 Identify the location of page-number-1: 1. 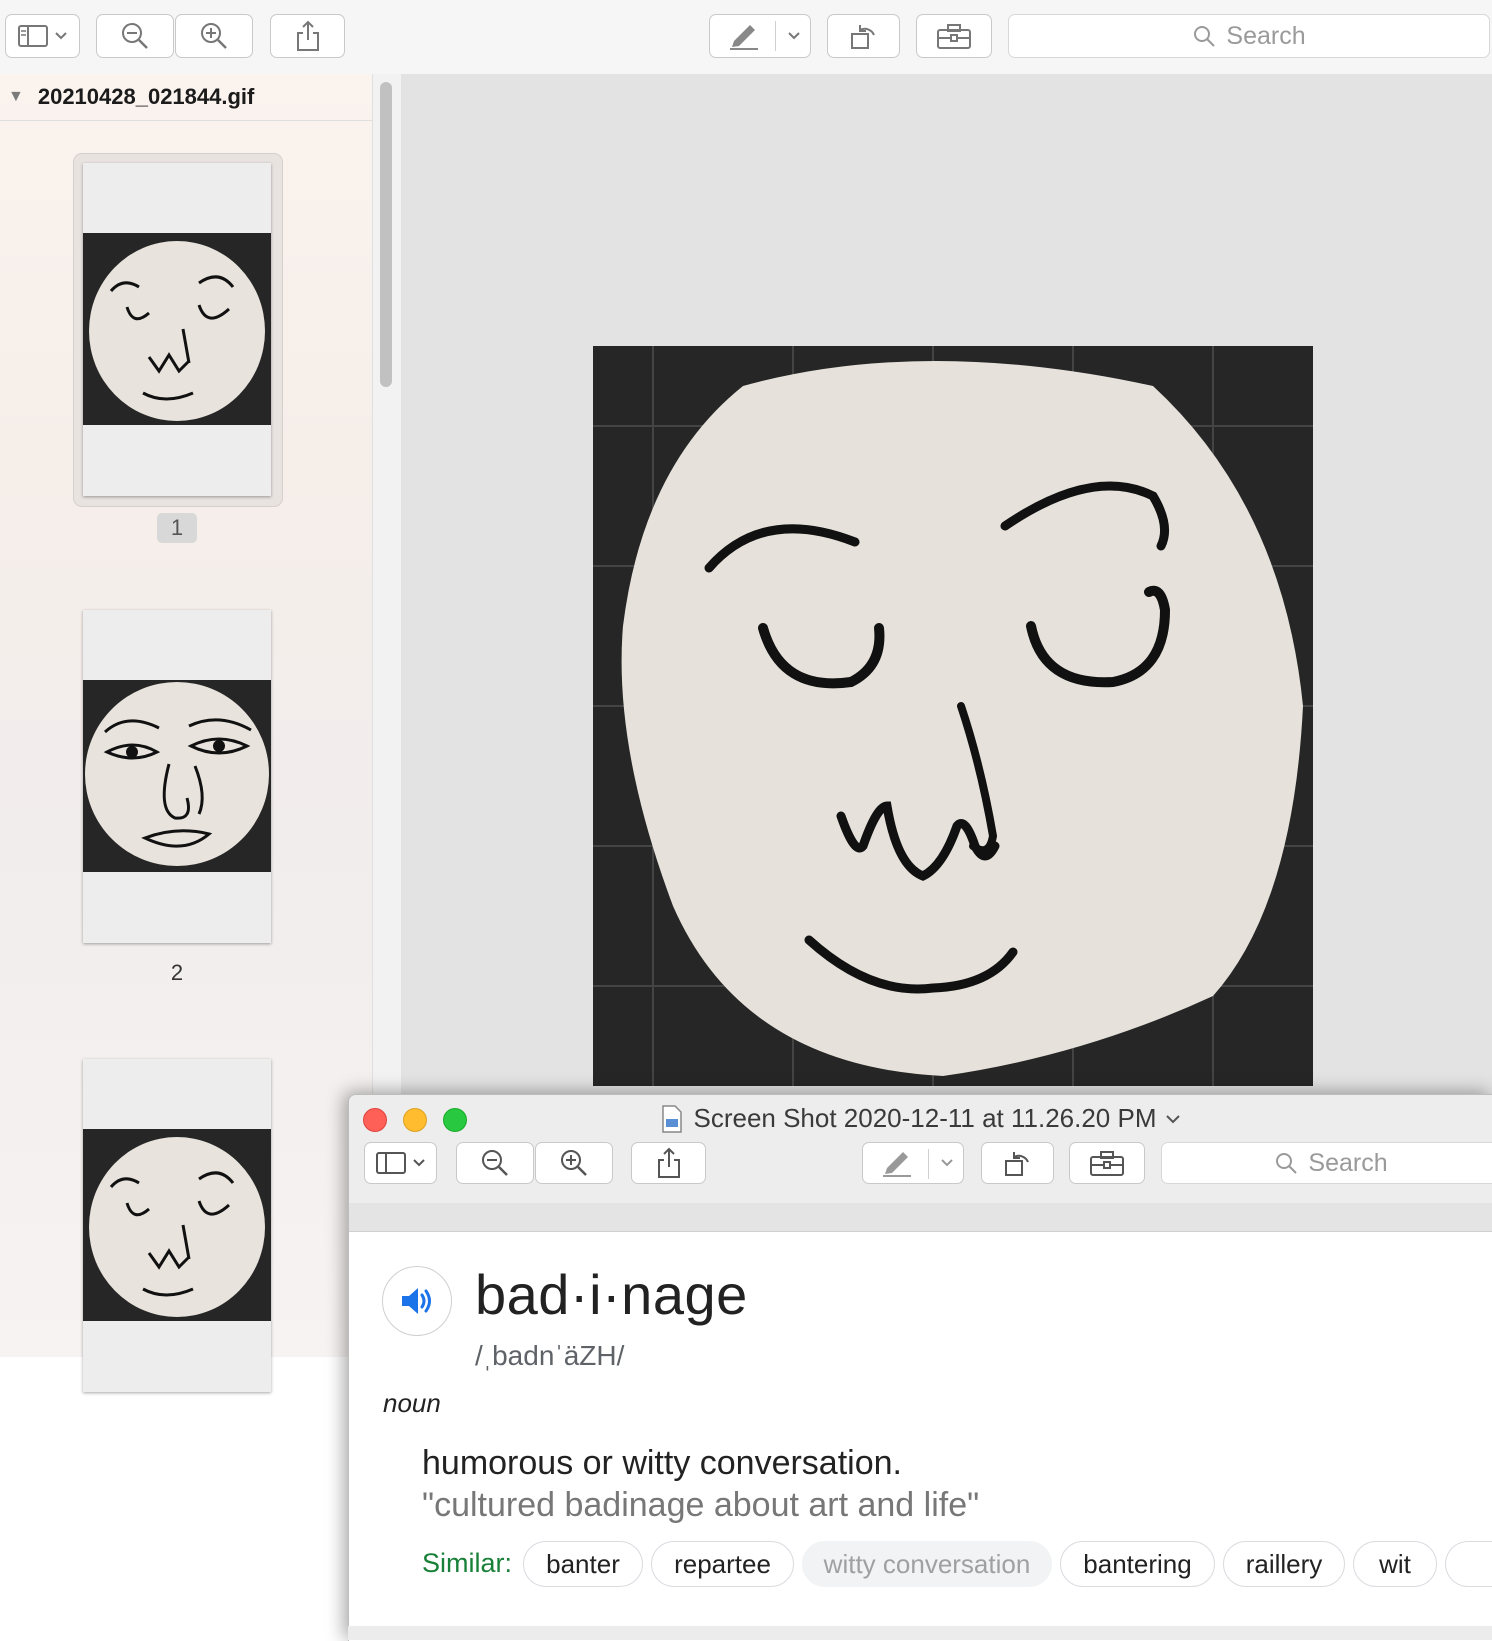
(177, 528).